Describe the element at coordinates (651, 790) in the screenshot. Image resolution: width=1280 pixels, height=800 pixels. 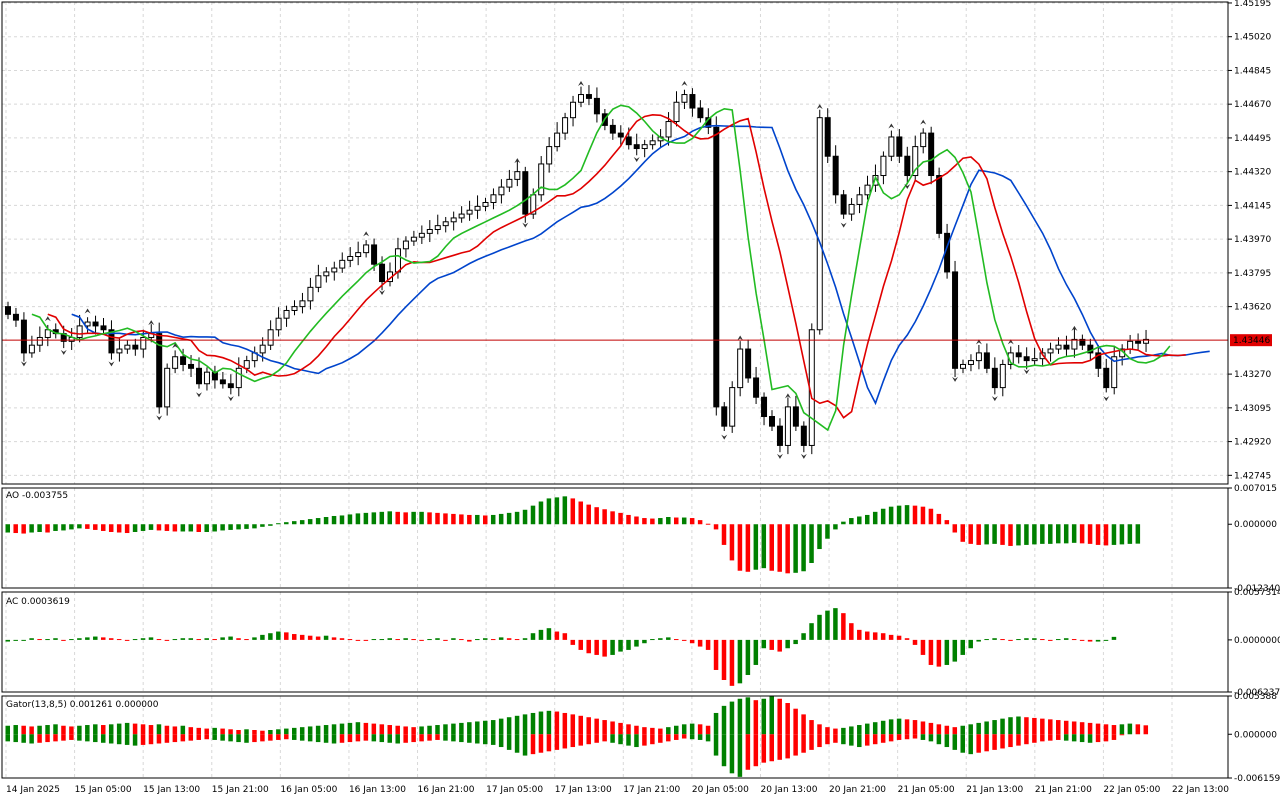
I see `time-tick-label: 17 Jan 21:00` at that location.